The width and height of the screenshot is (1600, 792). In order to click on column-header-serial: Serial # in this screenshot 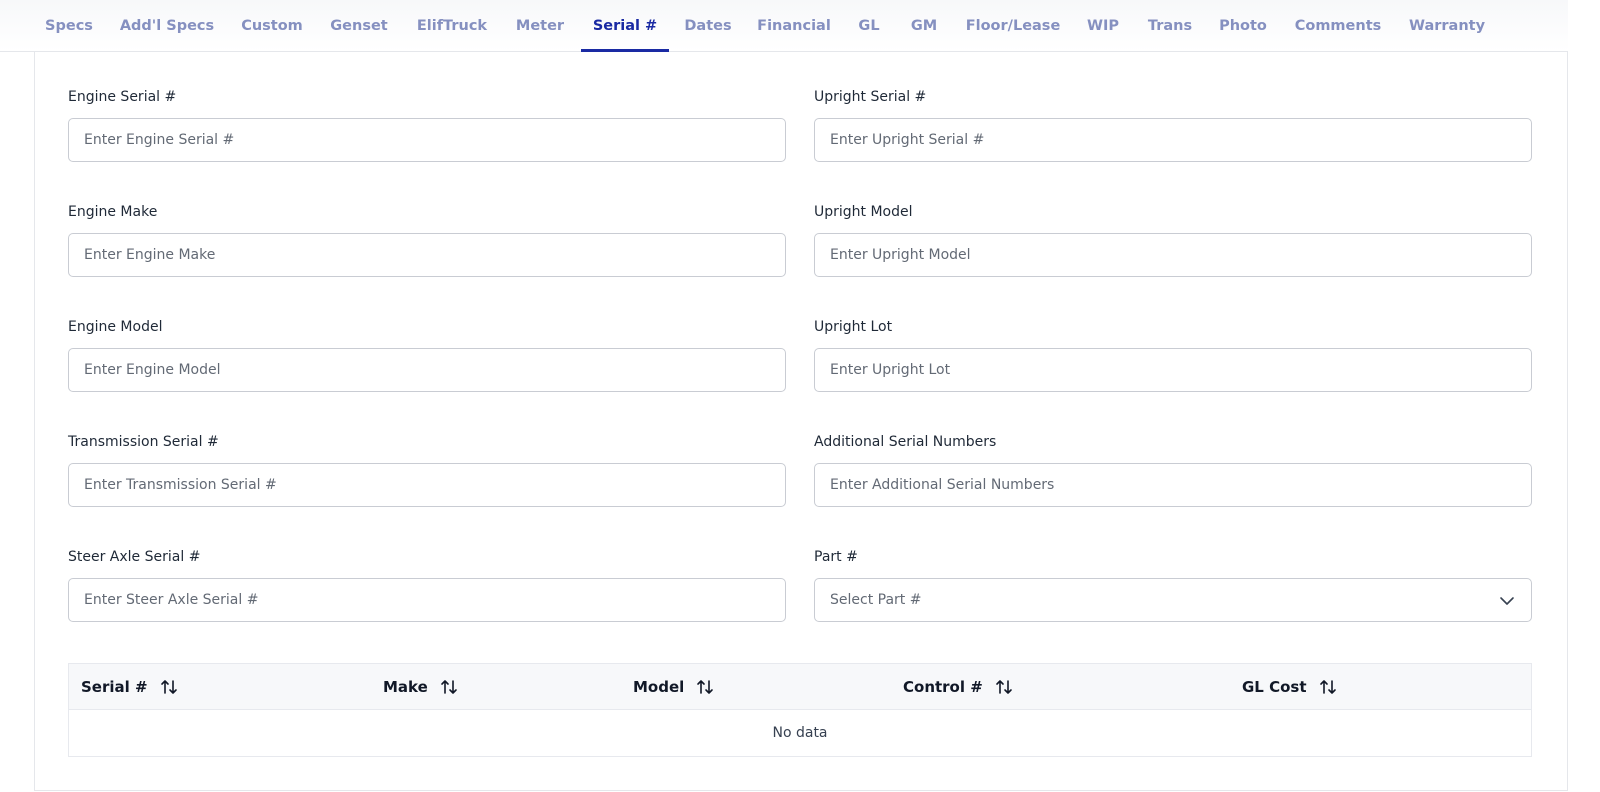, I will do `click(129, 687)`.